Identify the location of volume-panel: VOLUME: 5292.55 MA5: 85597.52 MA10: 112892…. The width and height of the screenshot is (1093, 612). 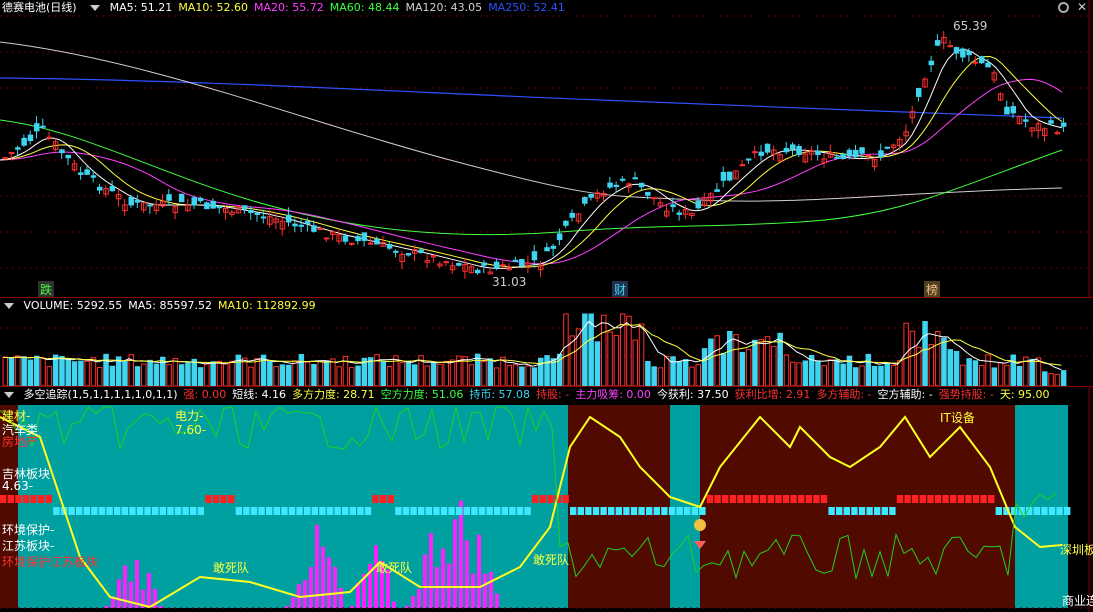
(546, 342).